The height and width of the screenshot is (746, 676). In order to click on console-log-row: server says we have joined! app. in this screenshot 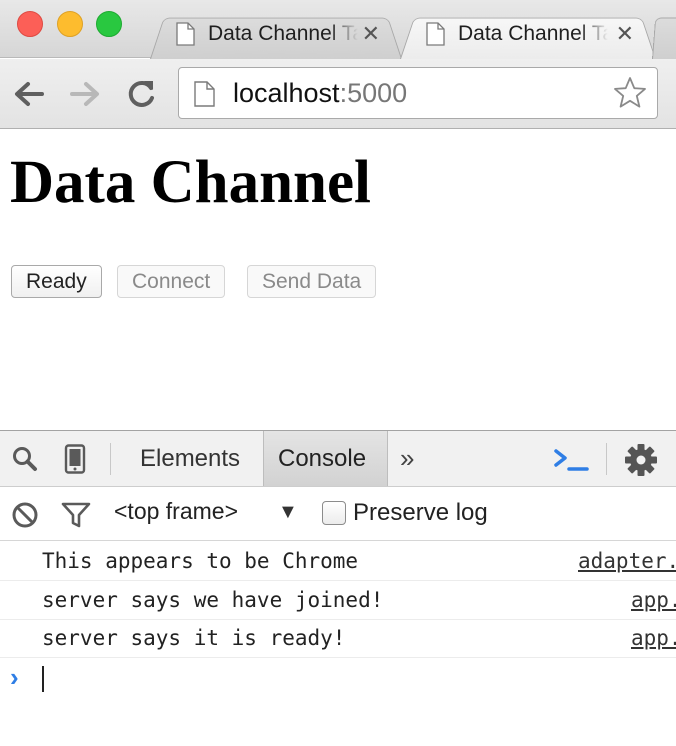, I will do `click(338, 601)`.